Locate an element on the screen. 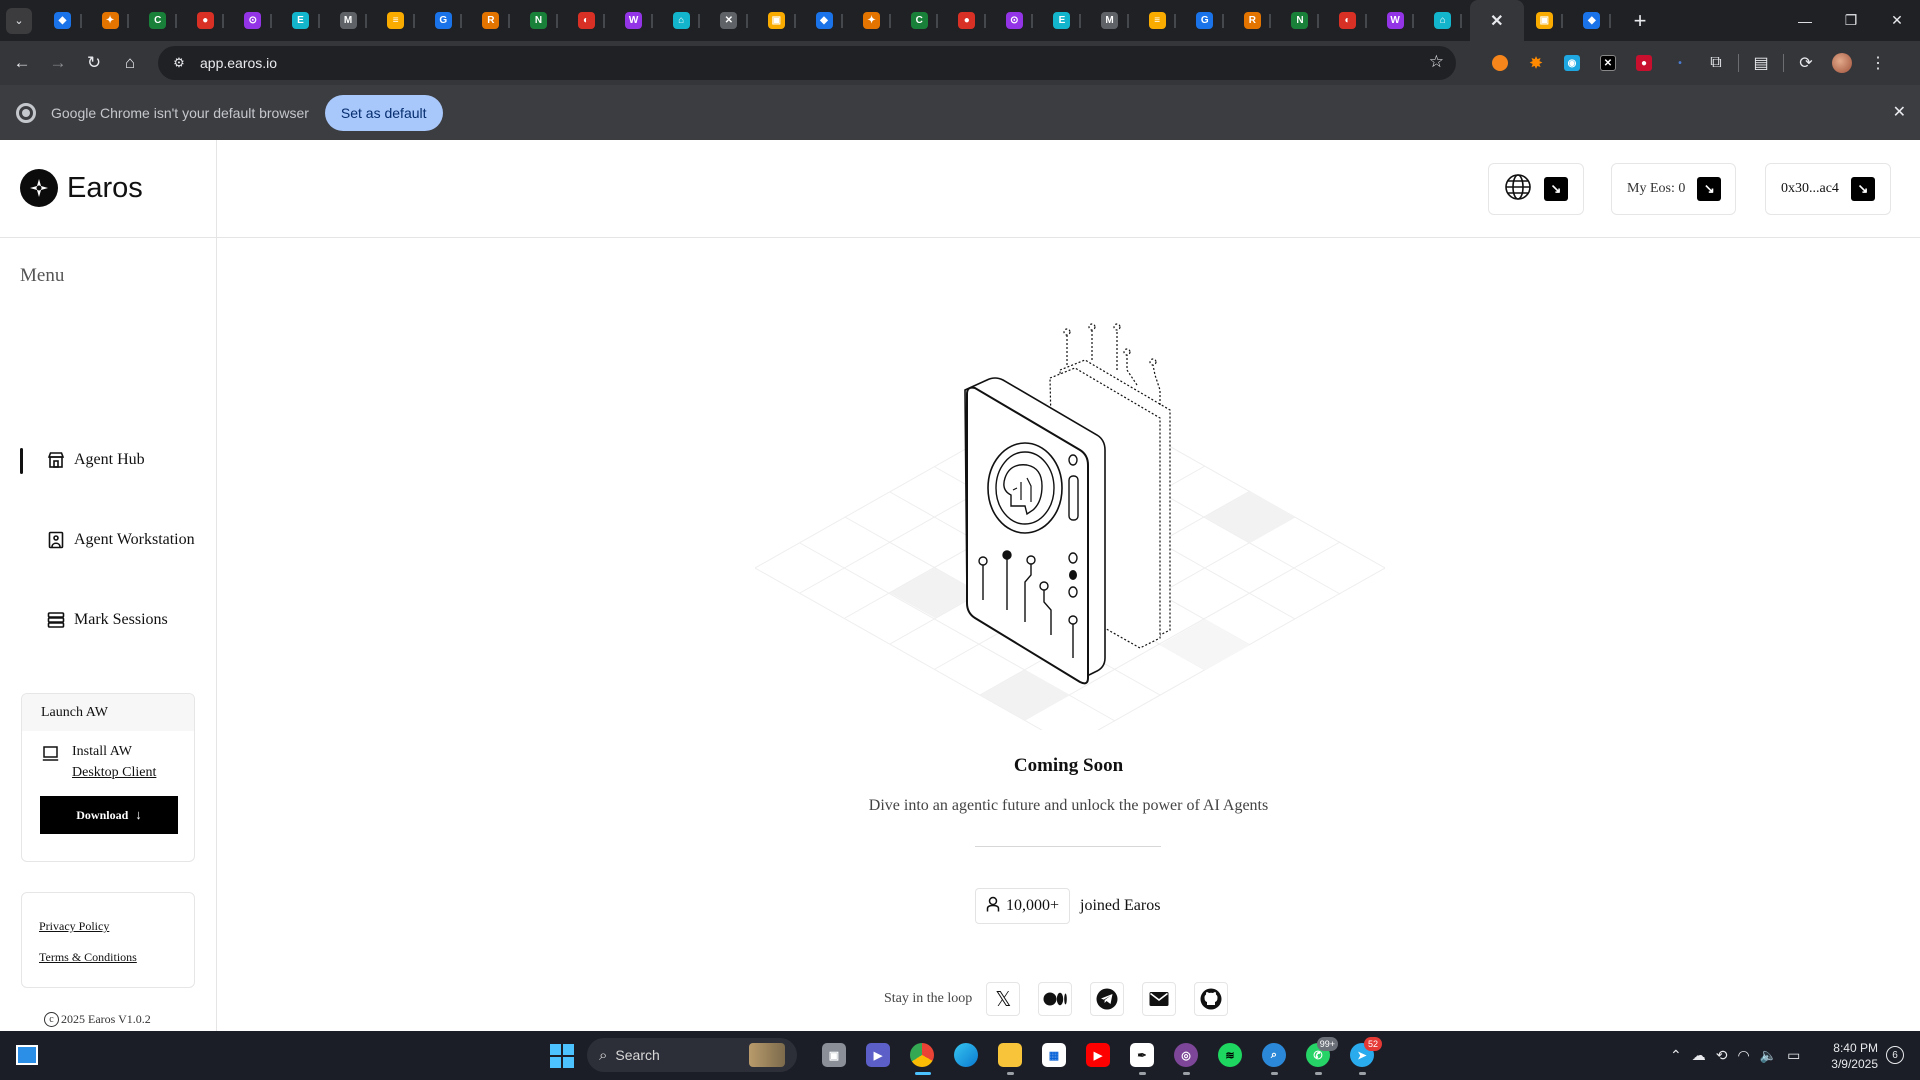 This screenshot has width=1920, height=1080. site-info-icon: ⚙ is located at coordinates (179, 63).